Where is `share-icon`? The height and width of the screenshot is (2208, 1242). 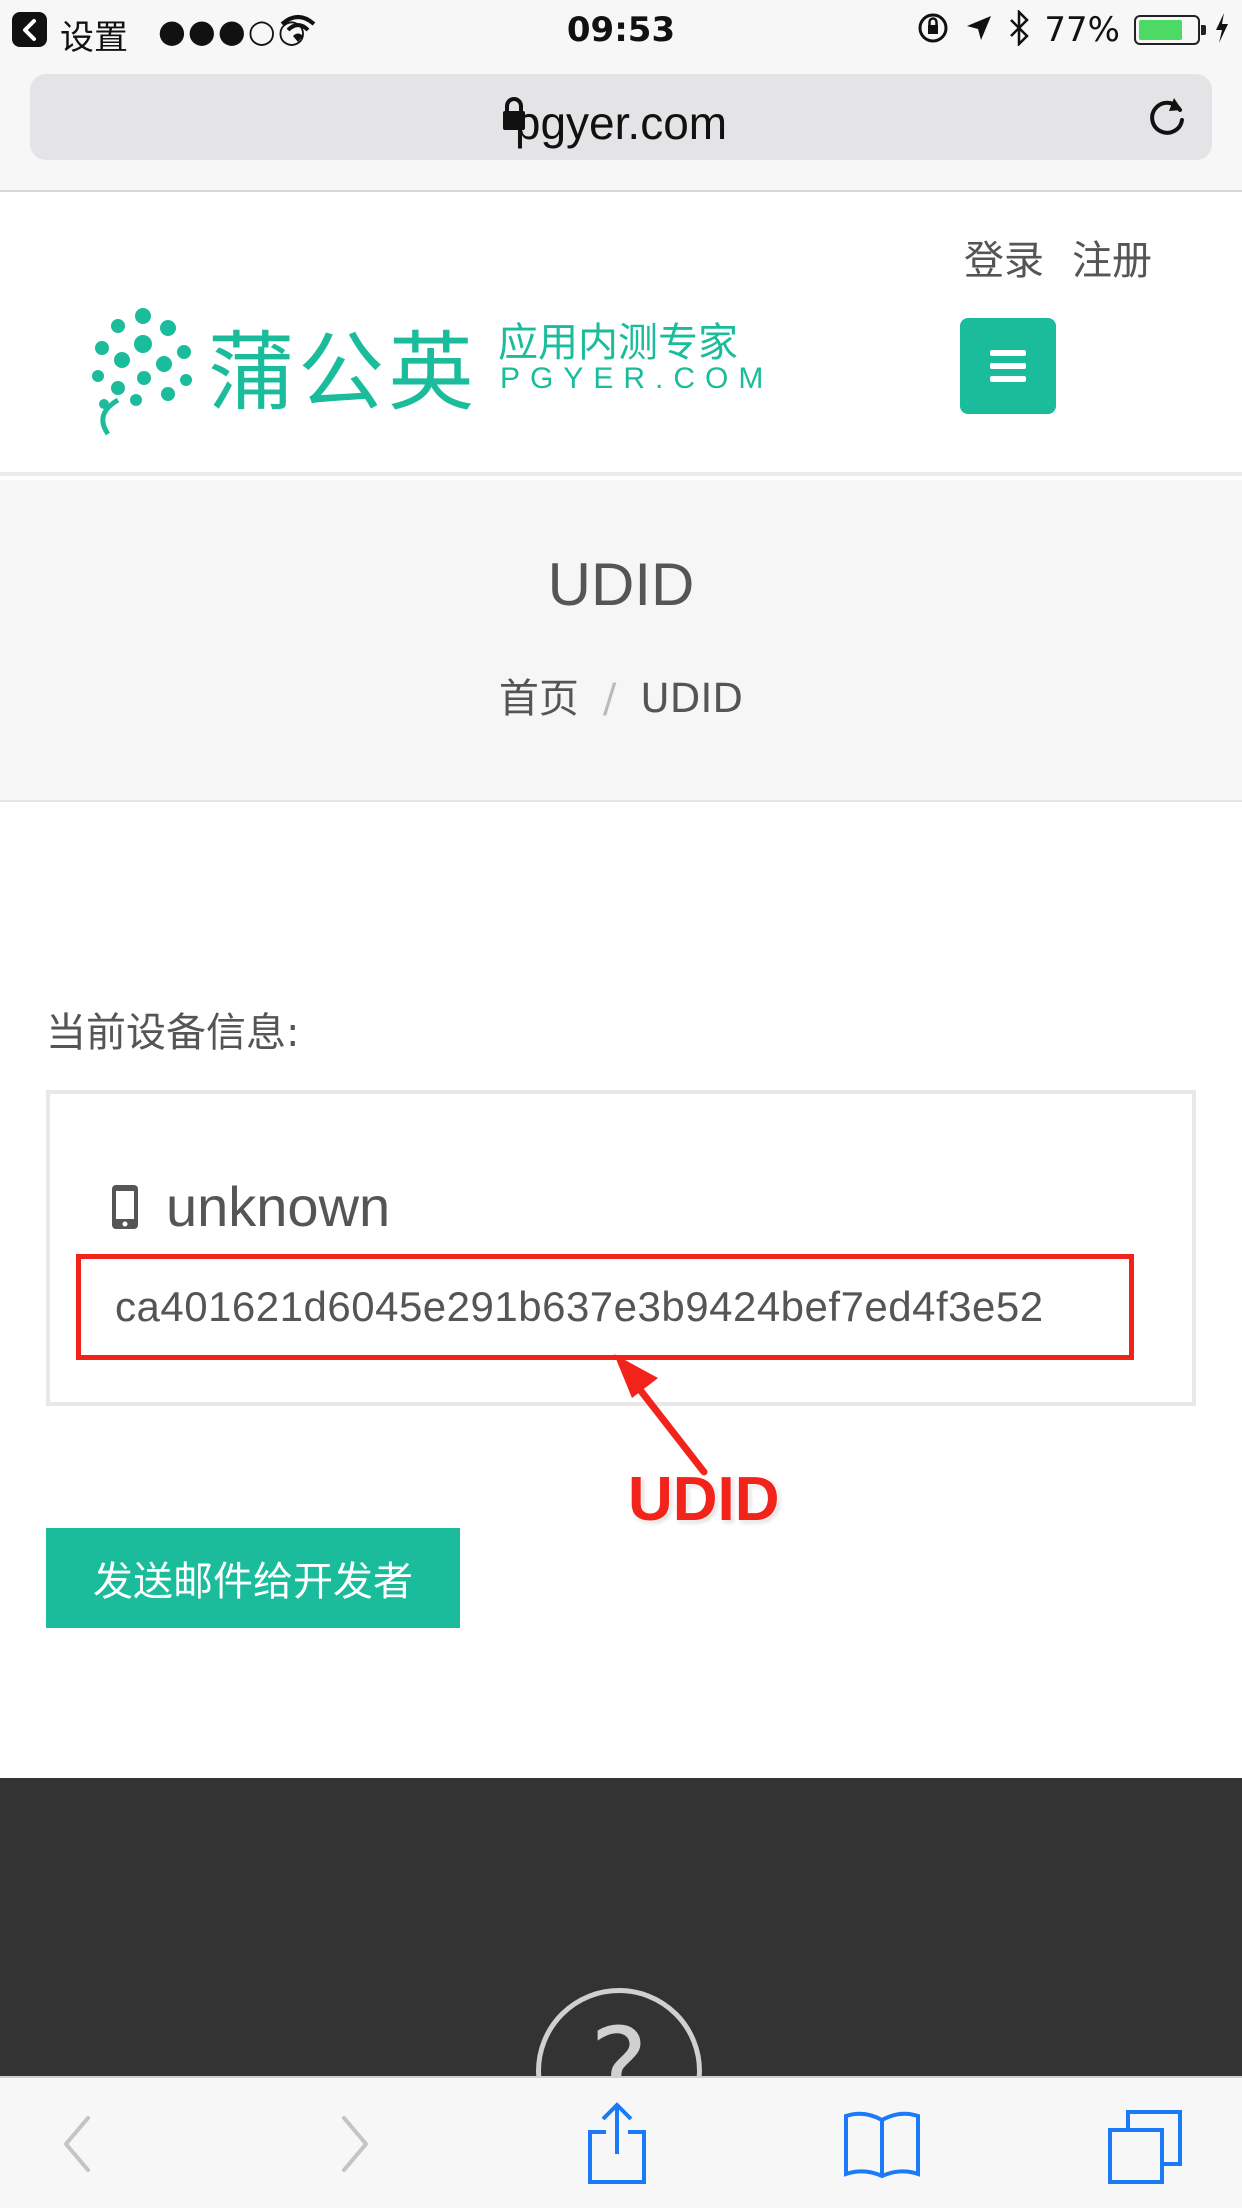
share-icon is located at coordinates (617, 2146).